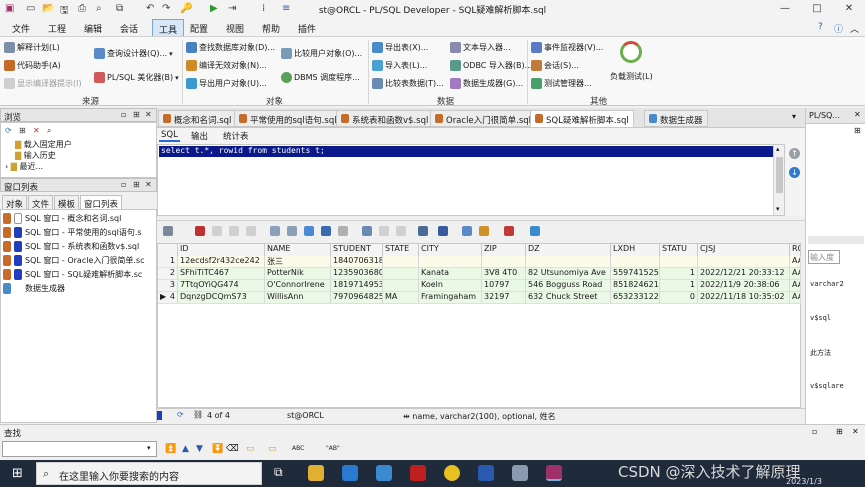  I want to click on link-icon, so click(467, 231).